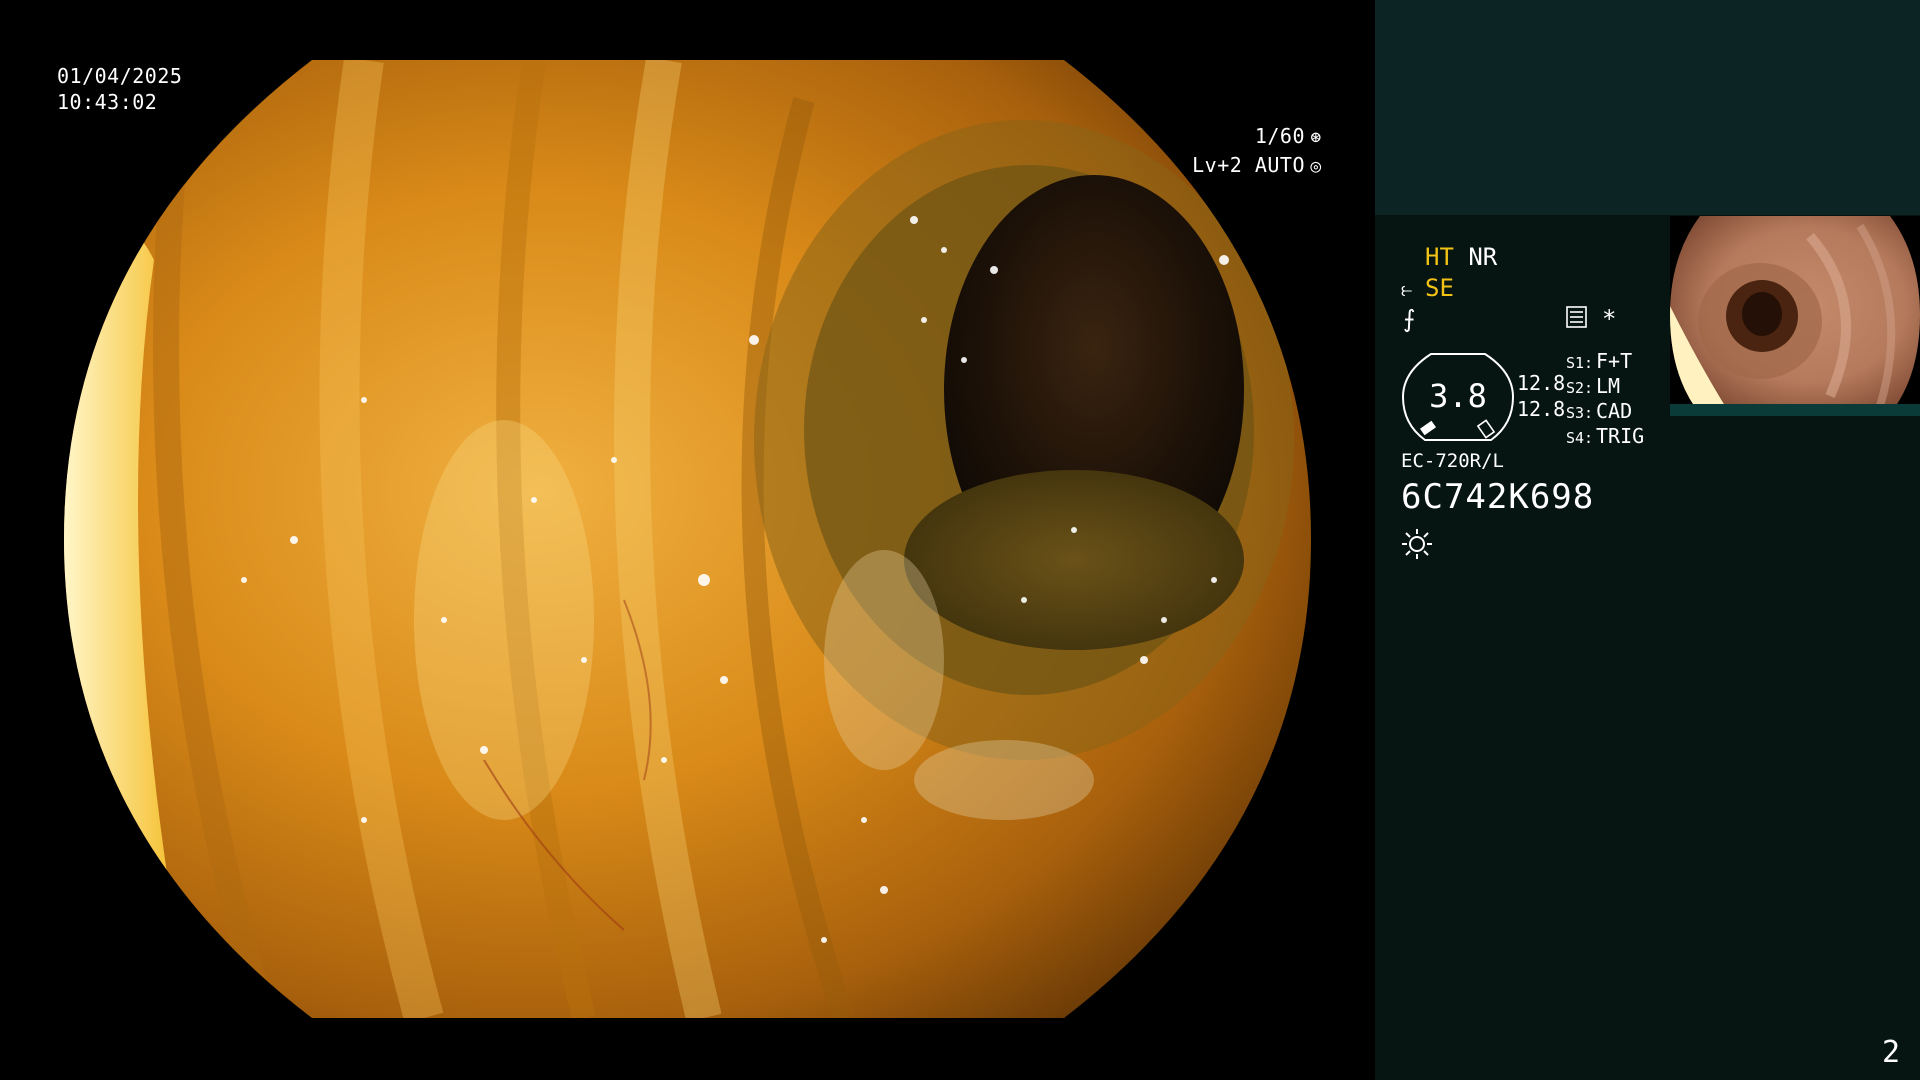 This screenshot has width=1920, height=1080. Describe the element at coordinates (1409, 319) in the screenshot. I see `freeze-icon: ⨍` at that location.